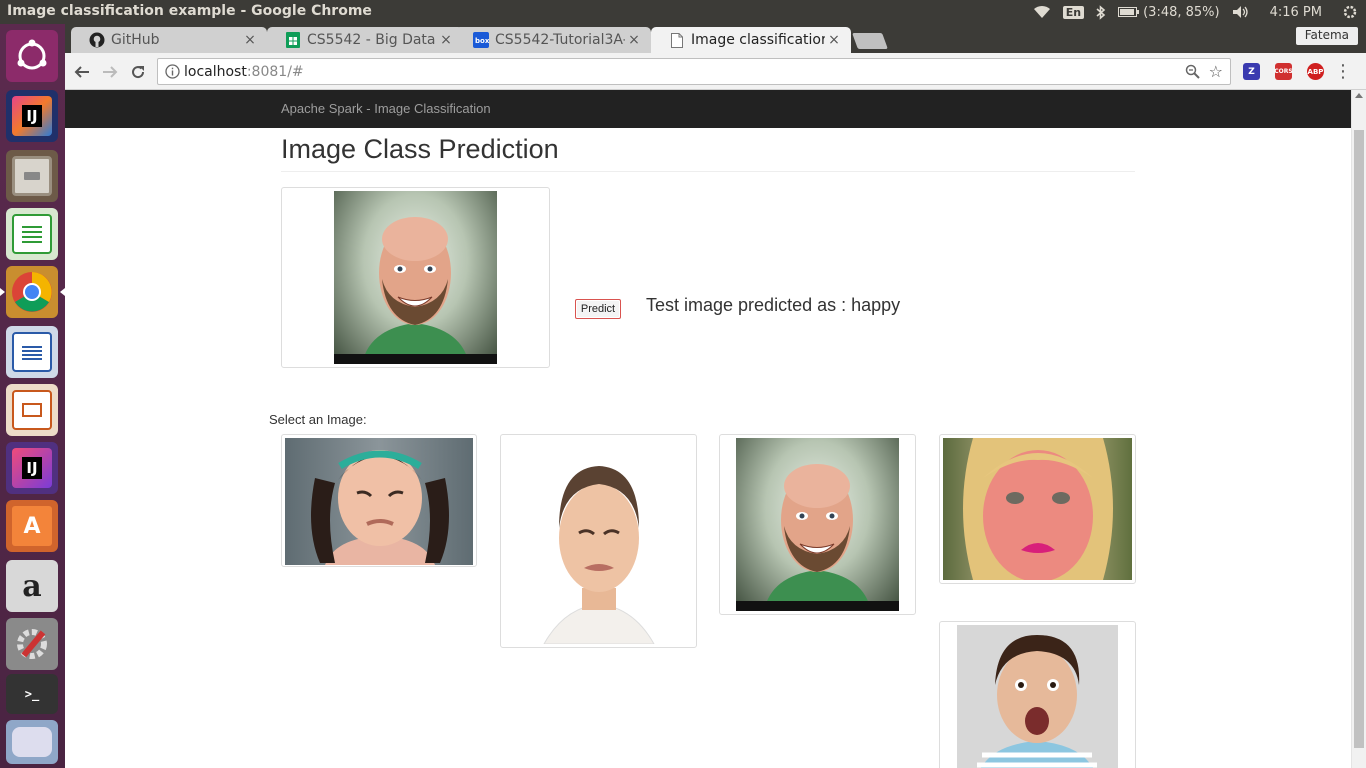 The width and height of the screenshot is (1366, 768). Describe the element at coordinates (1042, 12) in the screenshot. I see `wifi-icon` at that location.